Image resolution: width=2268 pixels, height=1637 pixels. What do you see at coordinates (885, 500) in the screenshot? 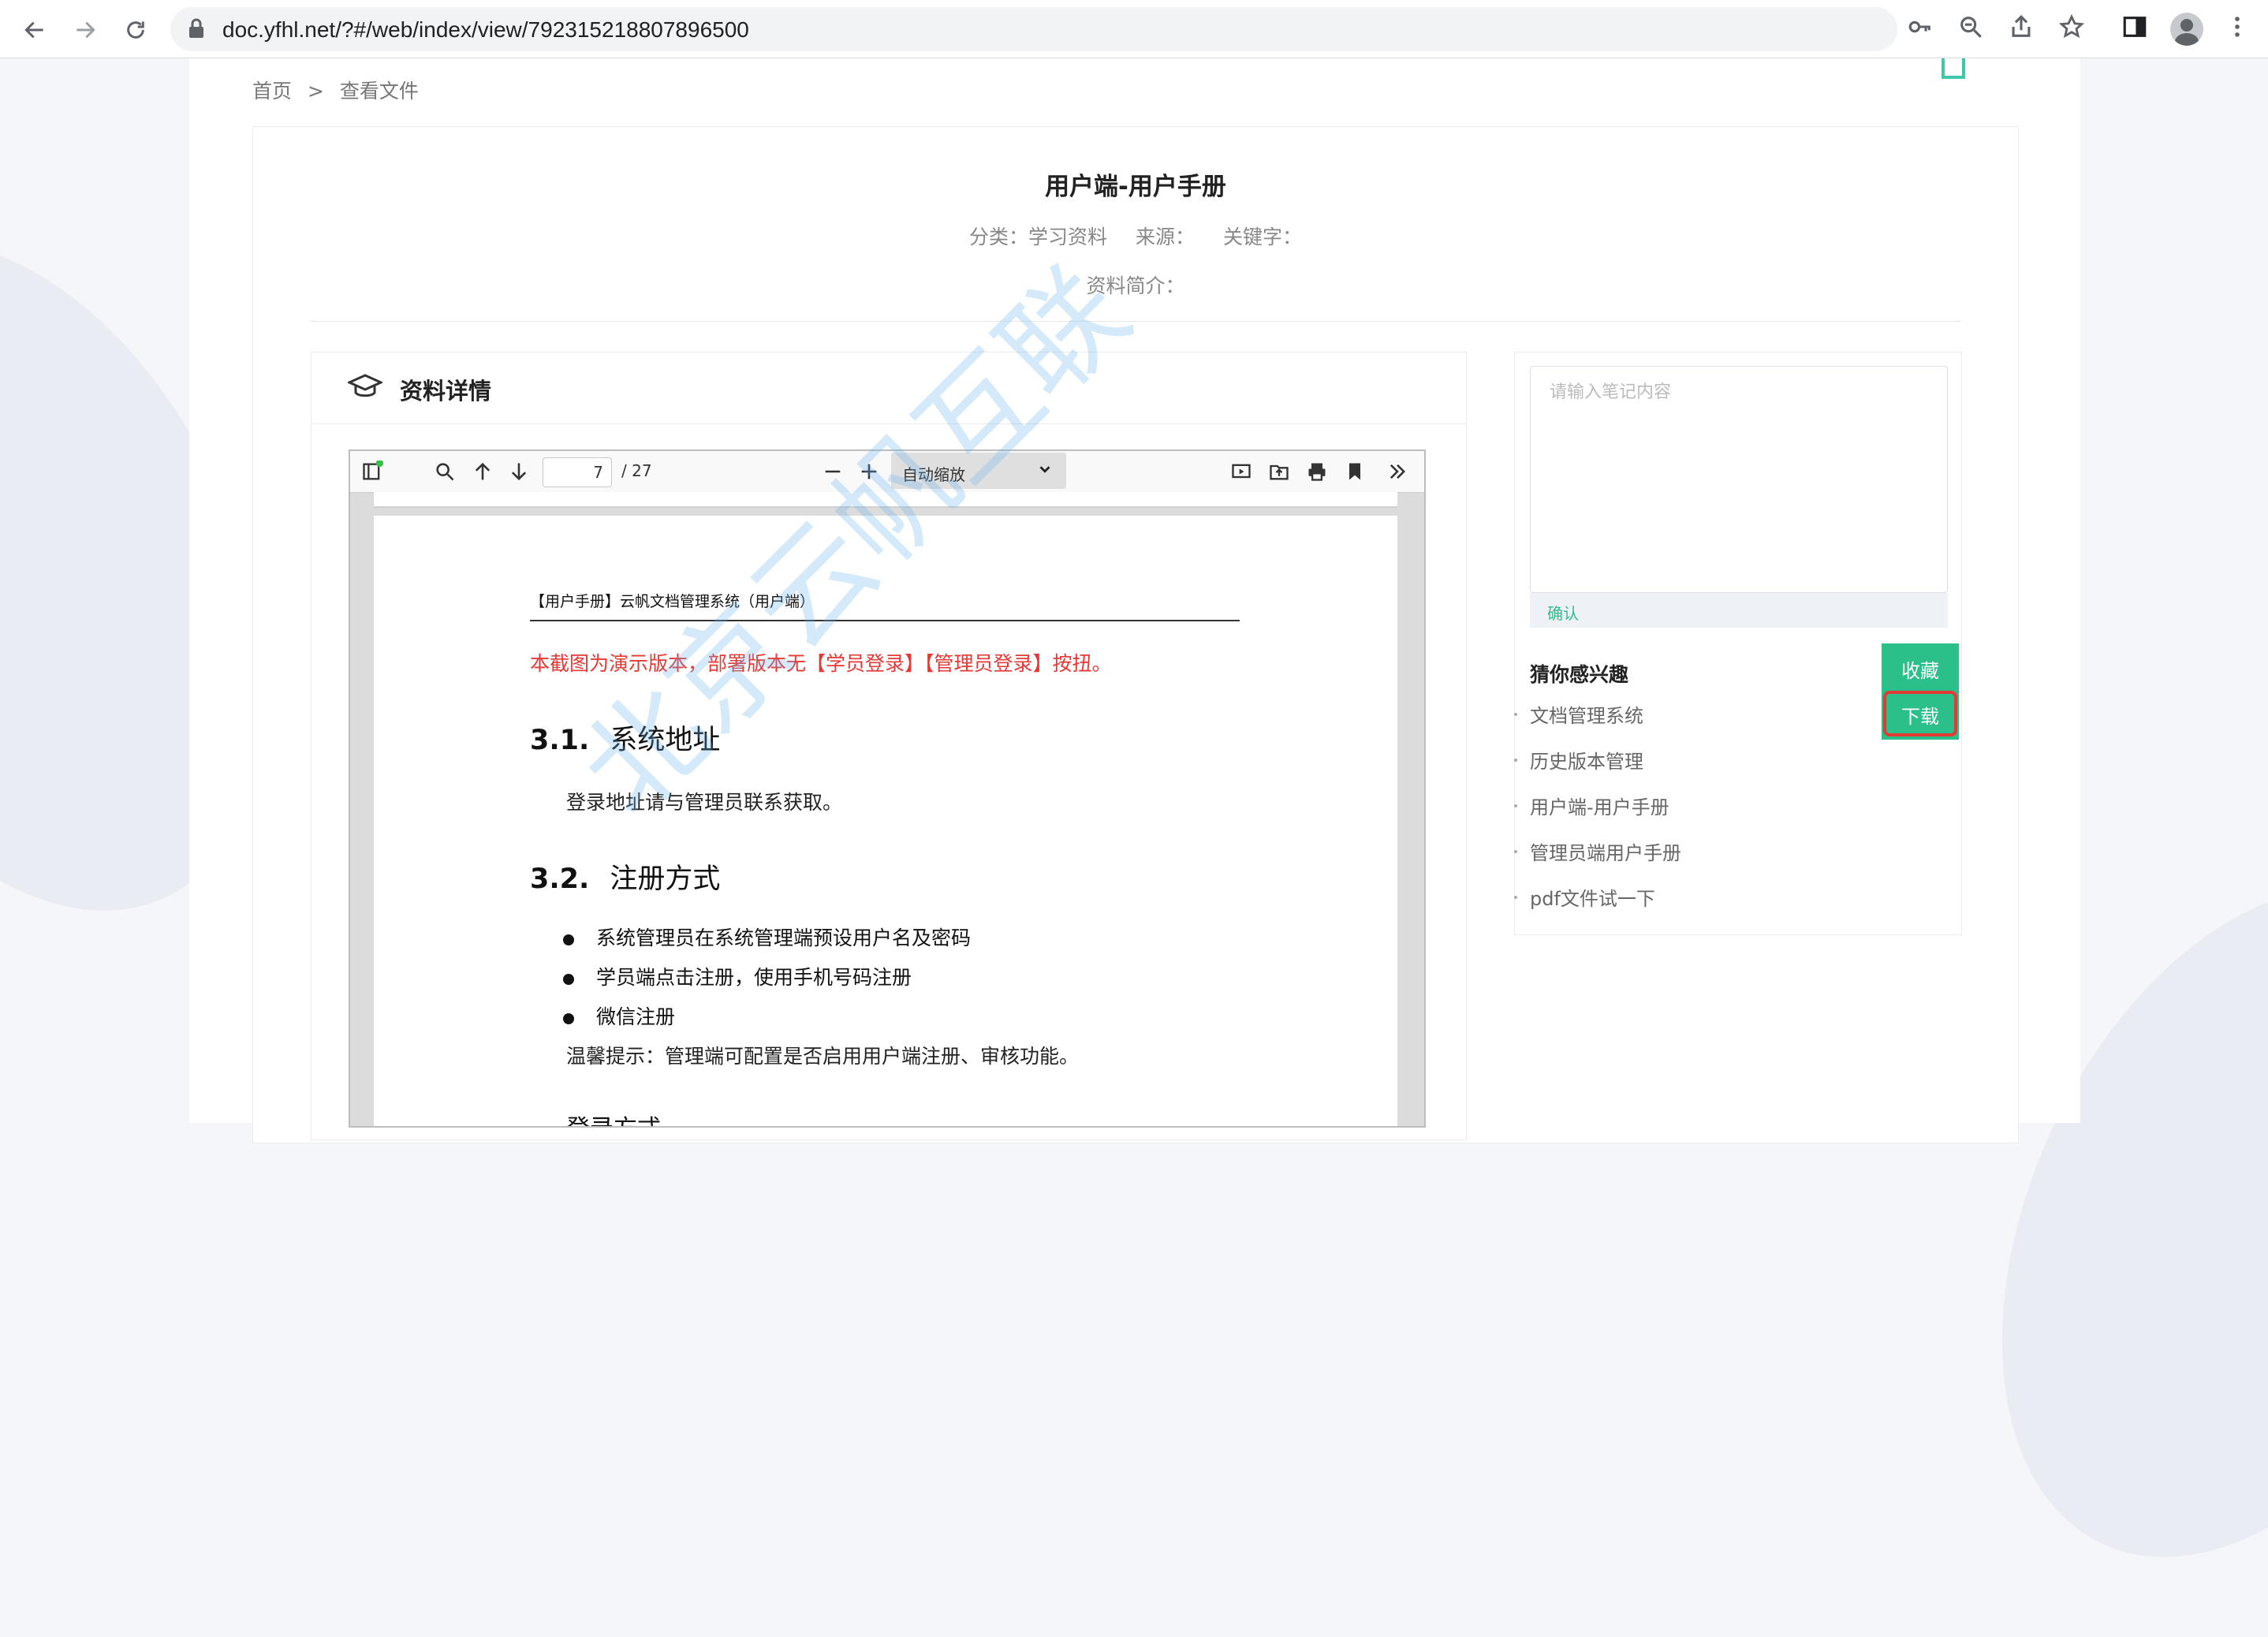
I see `previous-page-edge` at bounding box center [885, 500].